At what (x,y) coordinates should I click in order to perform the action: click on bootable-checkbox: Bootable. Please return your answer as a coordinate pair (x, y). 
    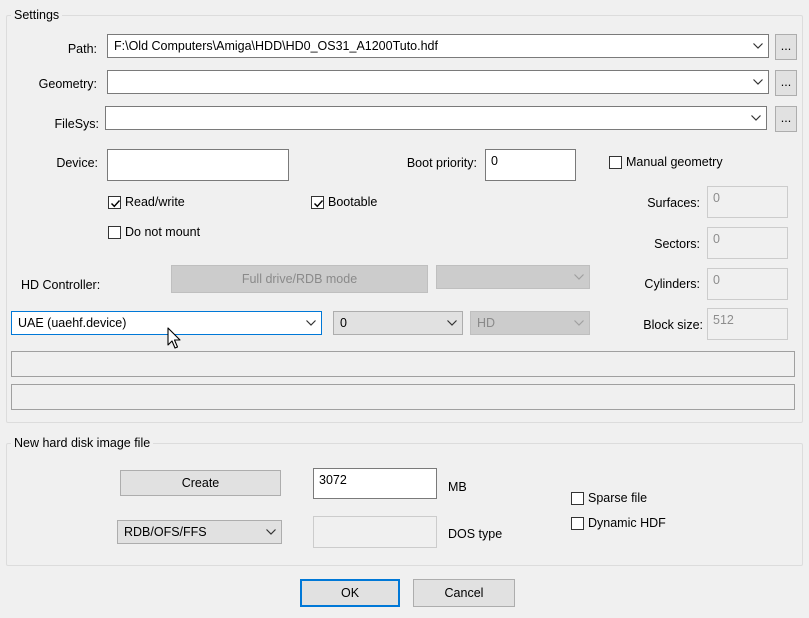
    Looking at the image, I should click on (344, 202).